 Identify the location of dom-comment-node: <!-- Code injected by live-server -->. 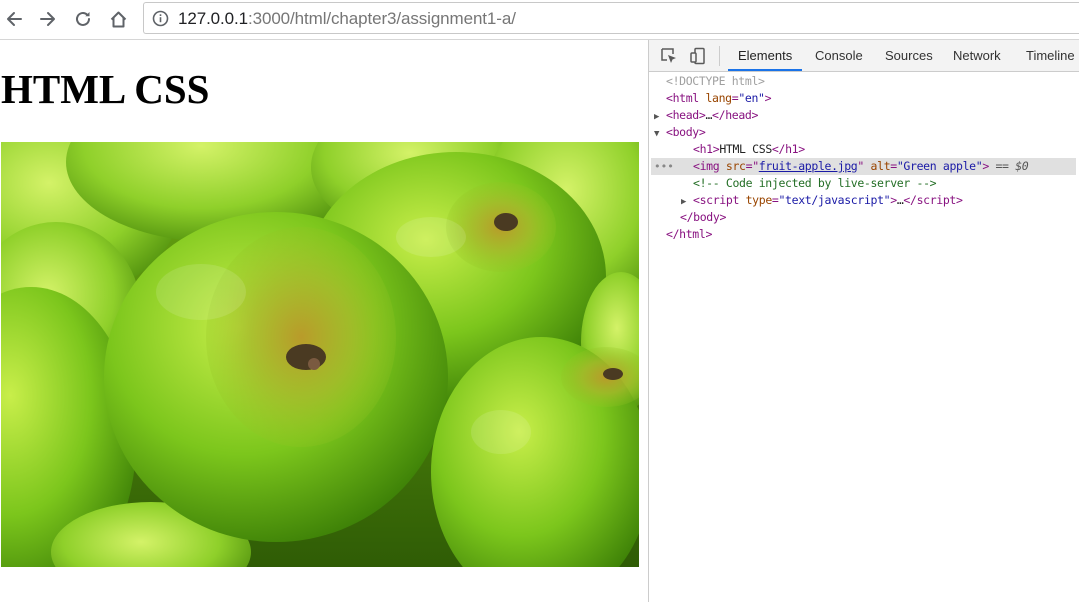
(815, 183).